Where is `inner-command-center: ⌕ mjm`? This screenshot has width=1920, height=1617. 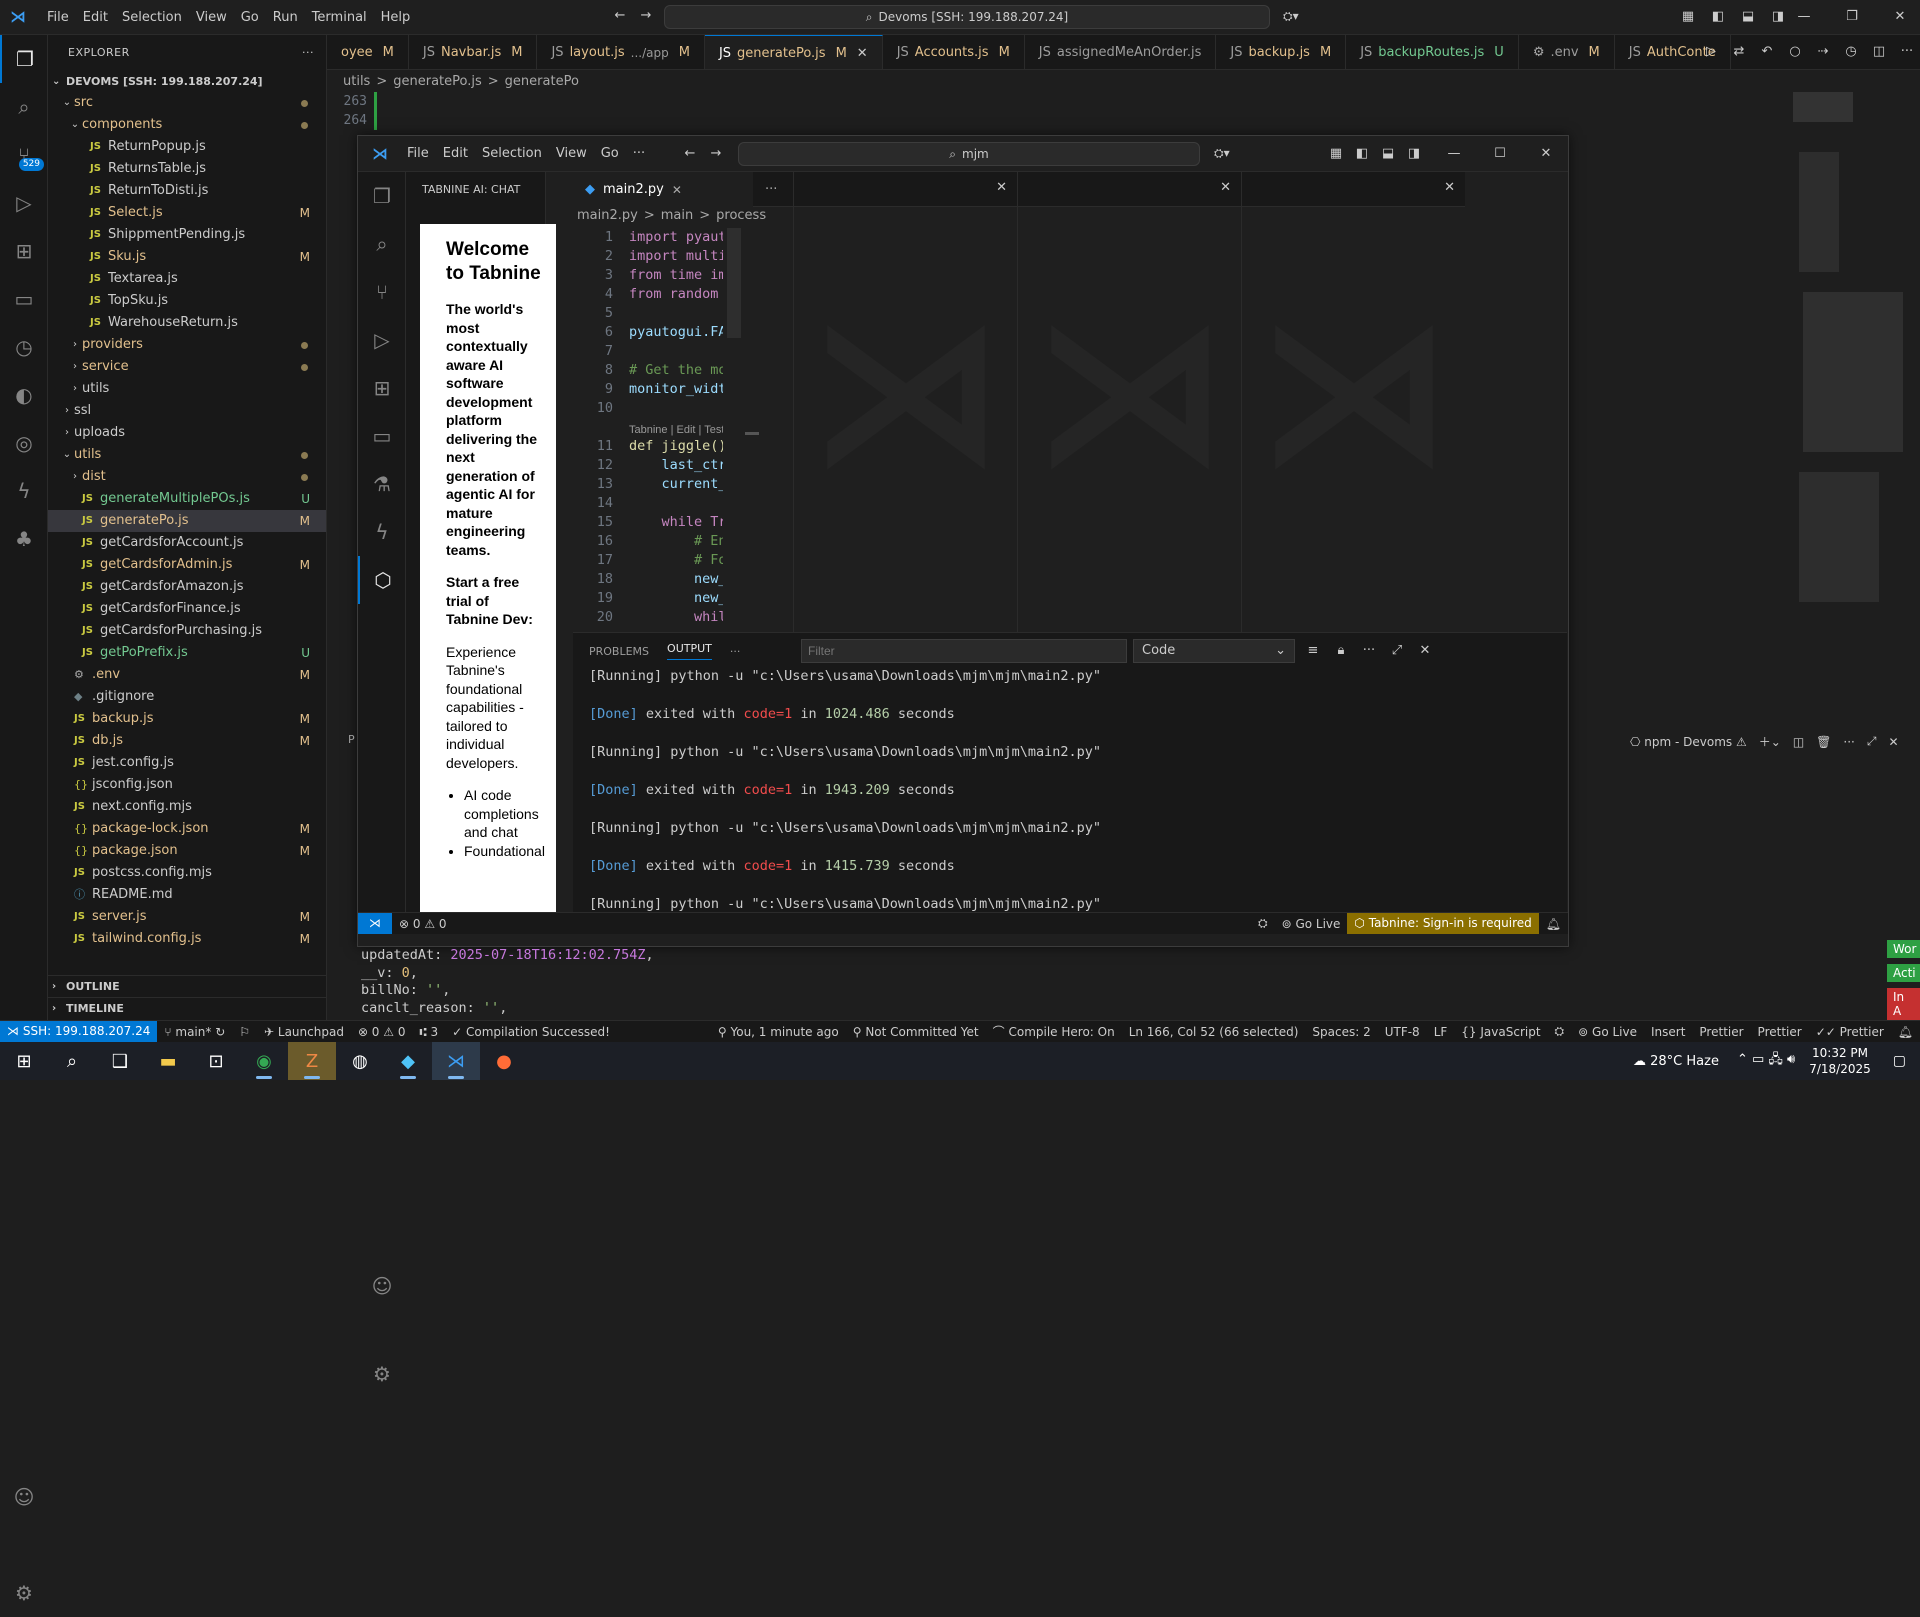 inner-command-center: ⌕ mjm is located at coordinates (969, 154).